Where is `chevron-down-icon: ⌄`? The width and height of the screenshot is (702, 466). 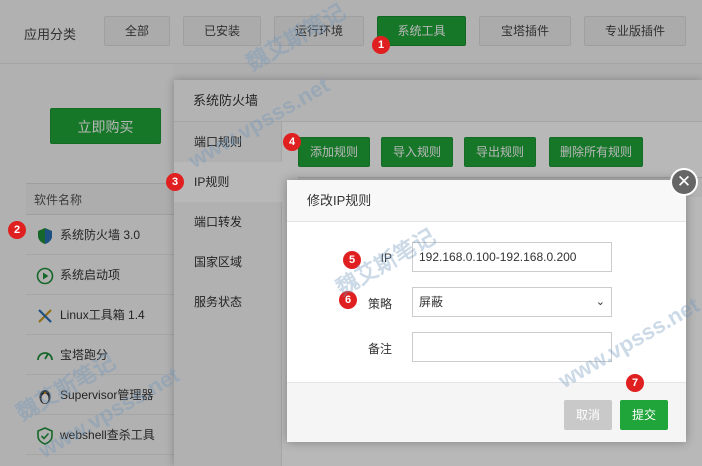
chevron-down-icon: ⌄ is located at coordinates (600, 302).